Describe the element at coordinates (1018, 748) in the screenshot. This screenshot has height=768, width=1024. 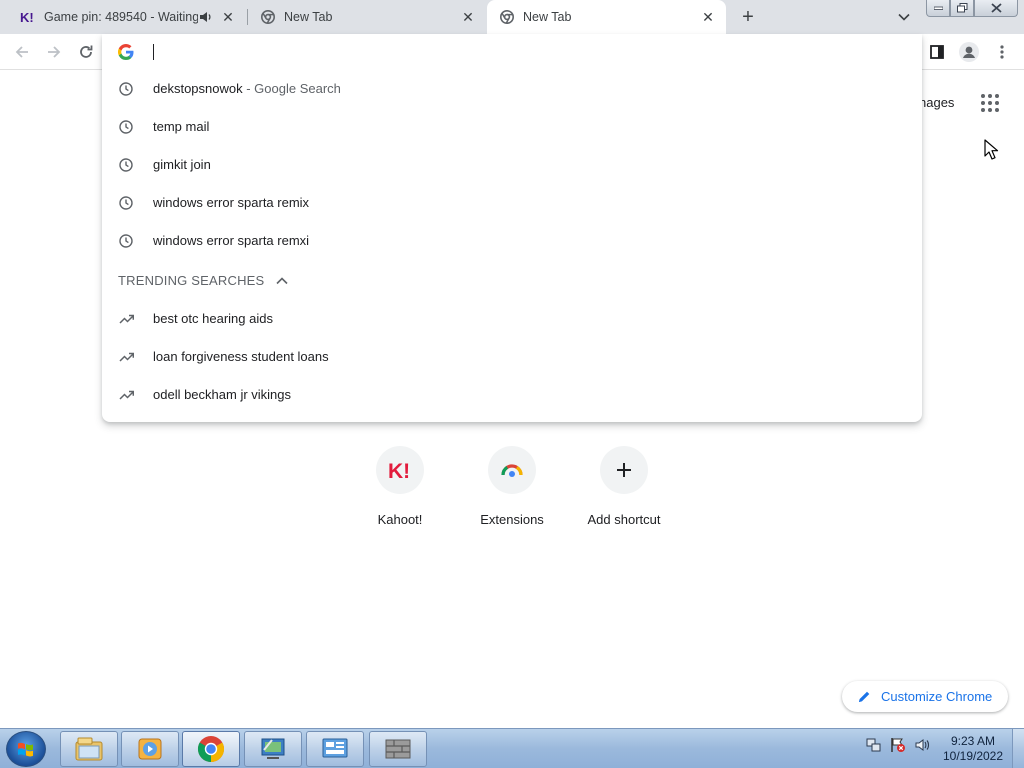
I see `show-desktop-button` at that location.